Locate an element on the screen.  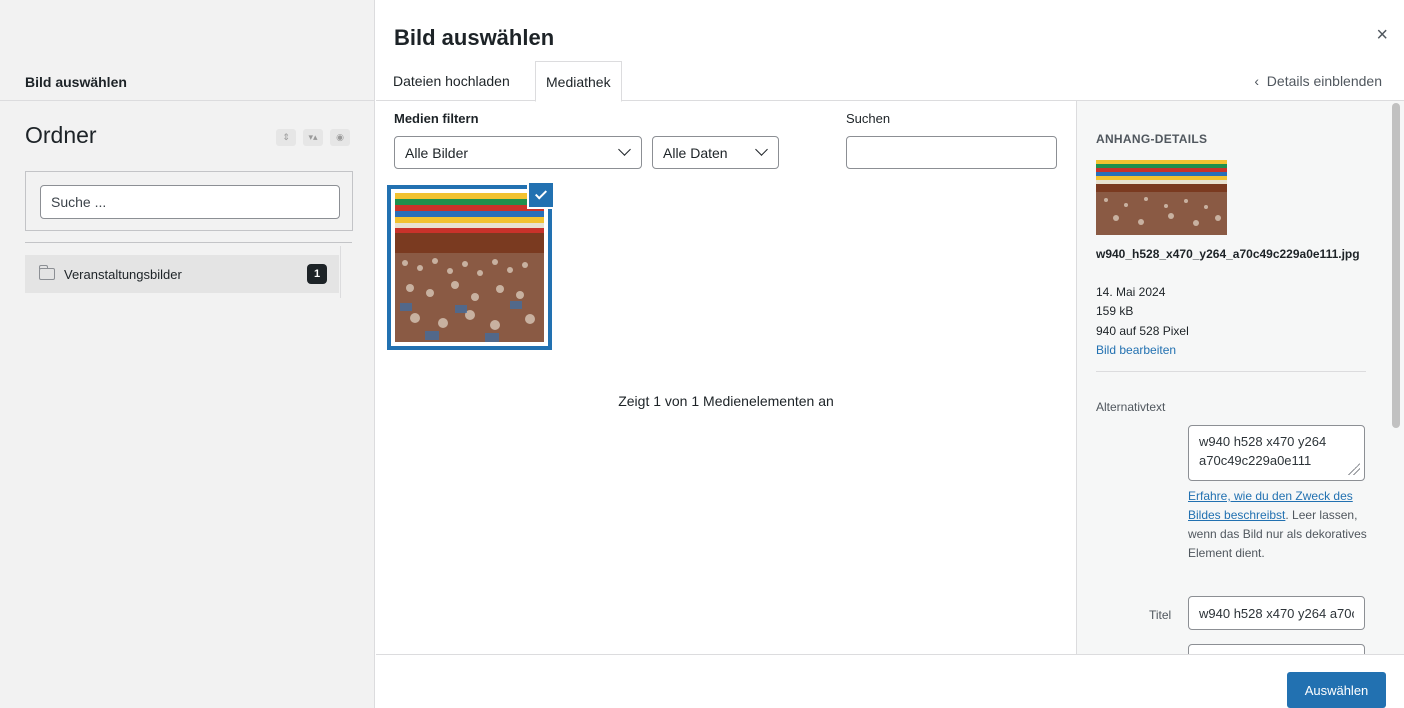
chevron-left-icon: ‹ is located at coordinates (1257, 81).